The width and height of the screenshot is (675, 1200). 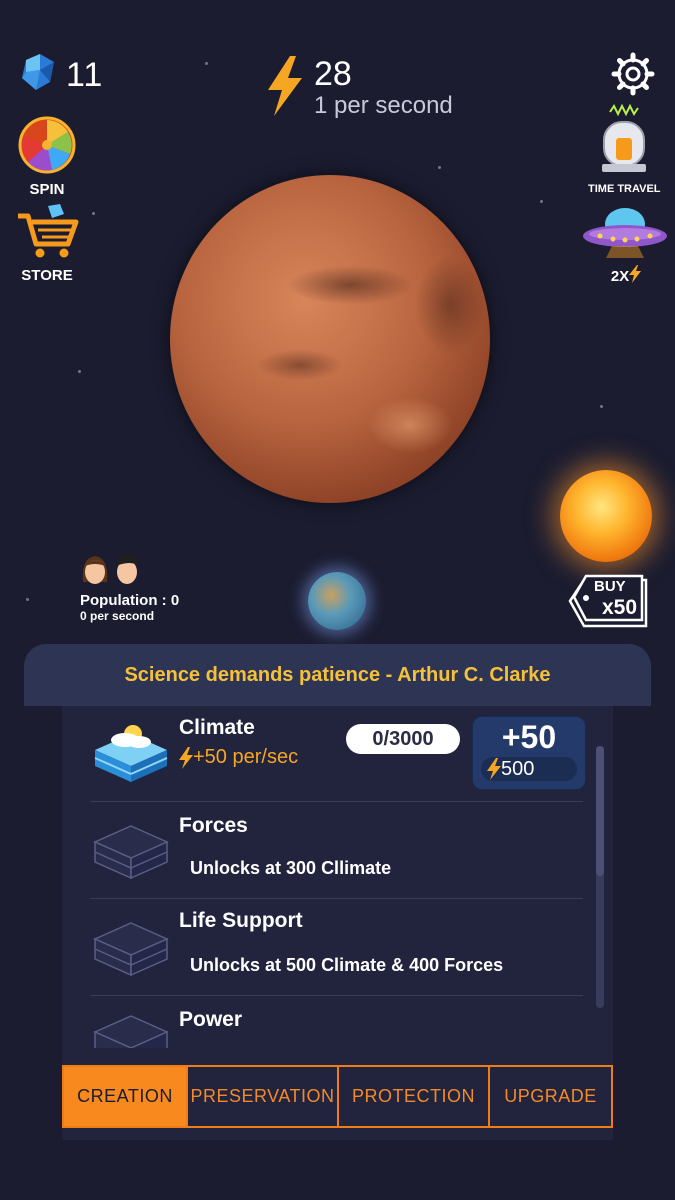 I want to click on ufo-icon, so click(x=625, y=233).